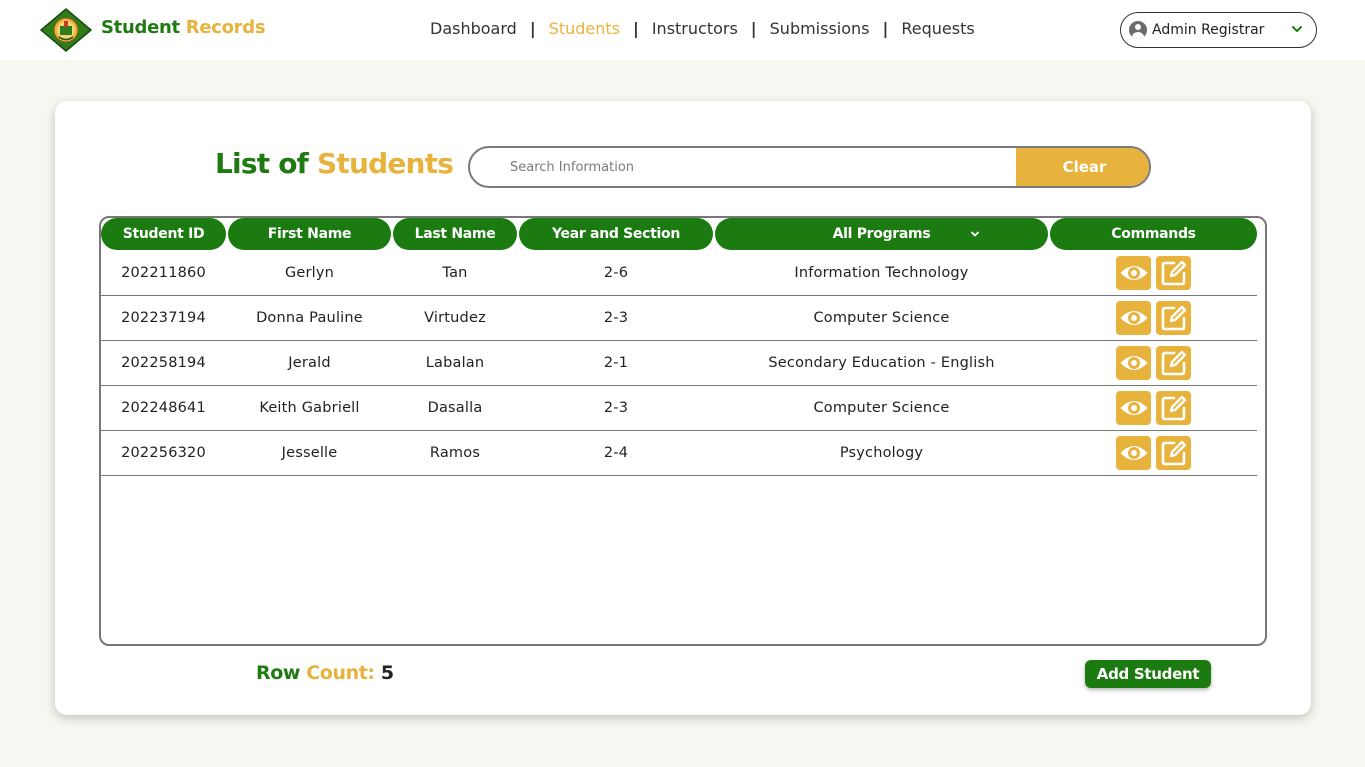 The width and height of the screenshot is (1365, 767). What do you see at coordinates (695, 28) in the screenshot?
I see `nav-item-instructors: Instructors` at bounding box center [695, 28].